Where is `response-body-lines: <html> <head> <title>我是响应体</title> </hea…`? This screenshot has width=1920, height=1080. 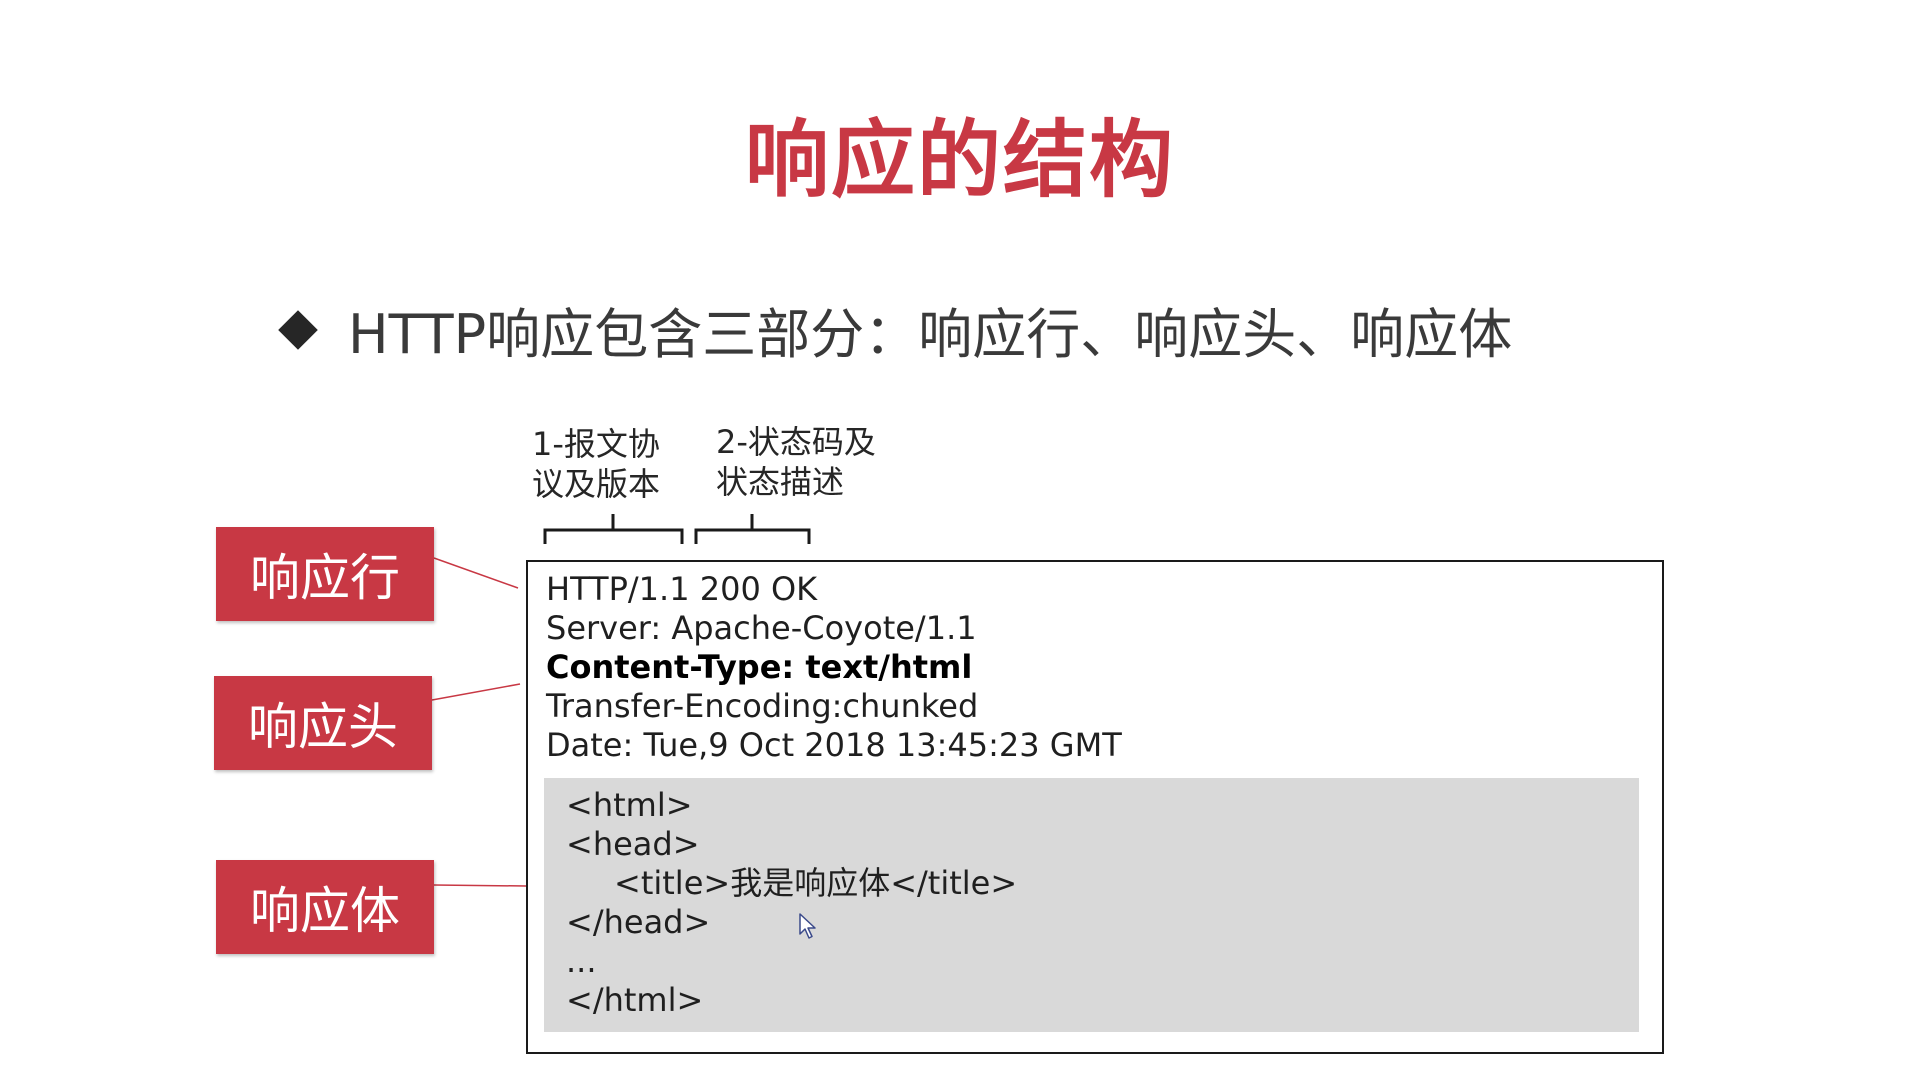
response-body-lines: <html> <head> <title>我是响应体</title> </hea… is located at coordinates (791, 903).